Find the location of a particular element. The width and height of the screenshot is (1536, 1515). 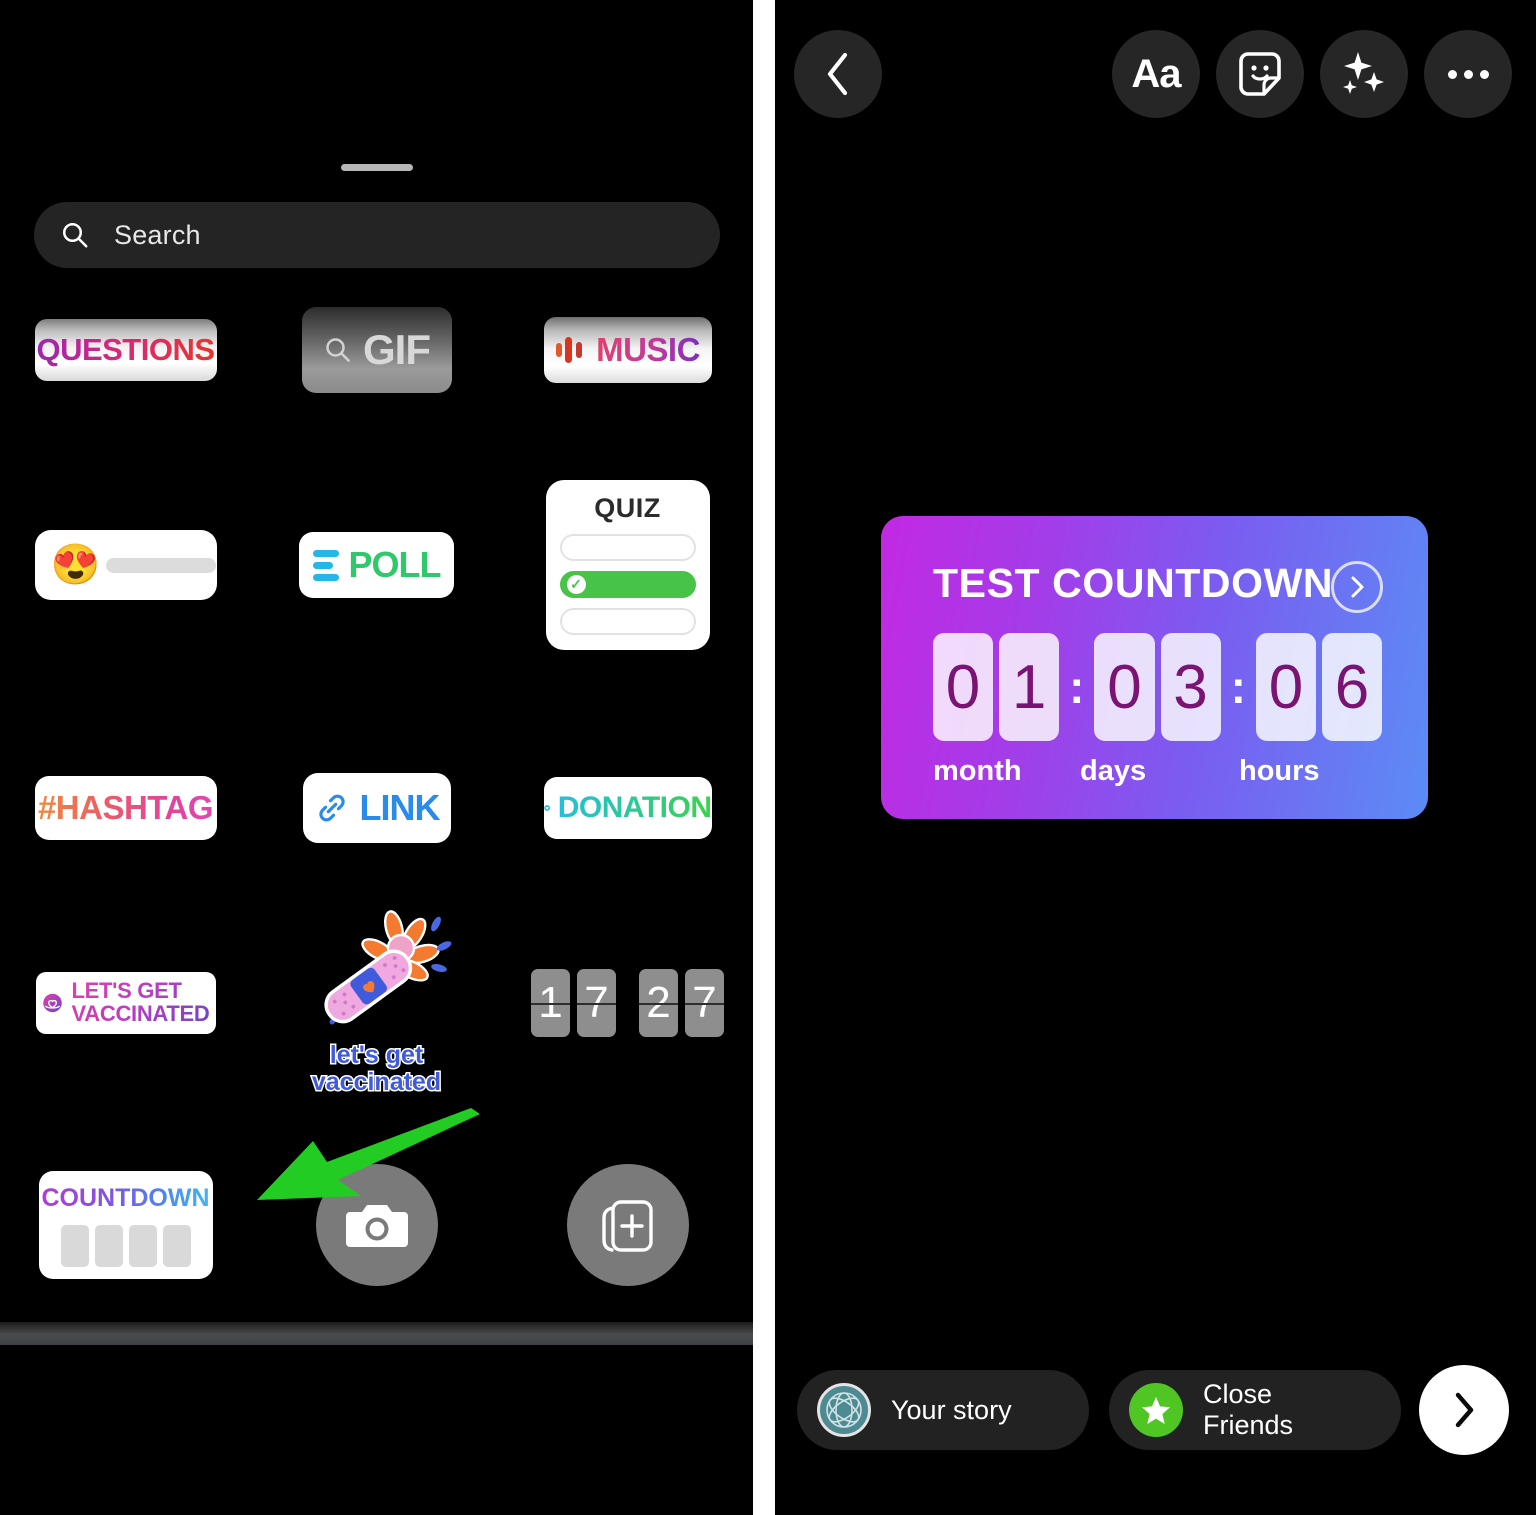

text-tool-button: Aa is located at coordinates (1156, 74).